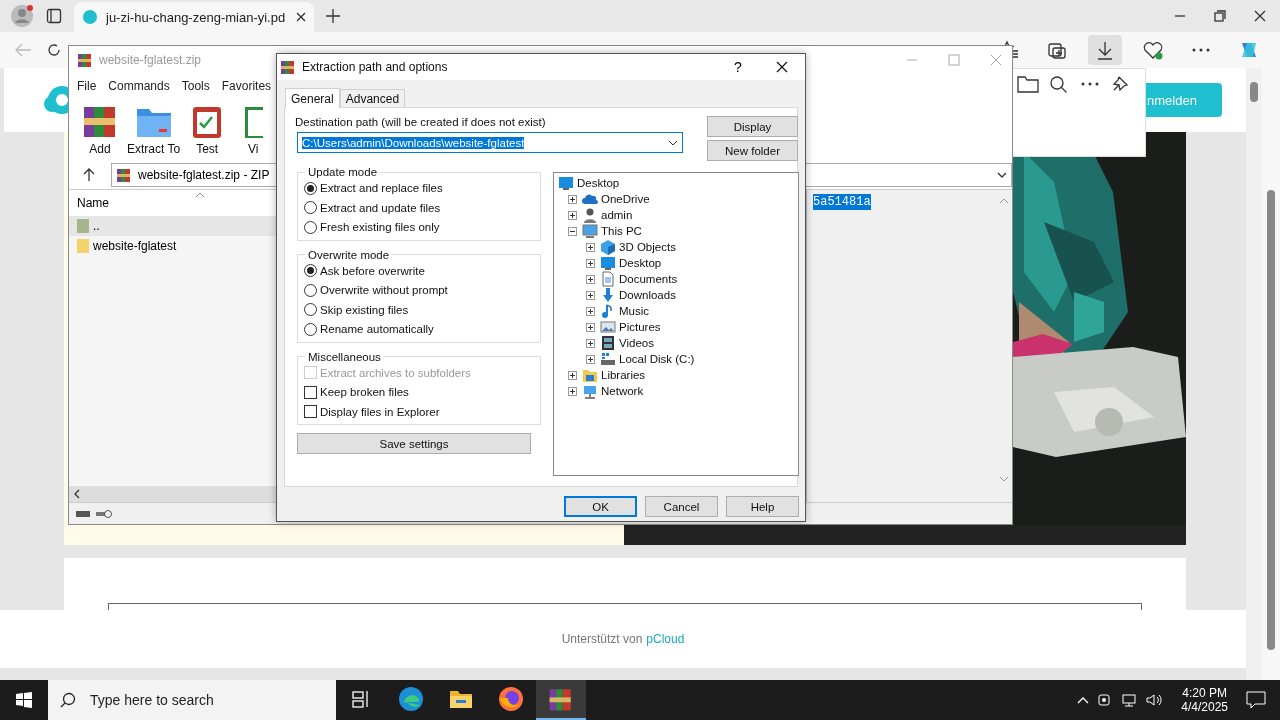  Describe the element at coordinates (602, 639) in the screenshot. I see `footer-text: Unterstützt von` at that location.